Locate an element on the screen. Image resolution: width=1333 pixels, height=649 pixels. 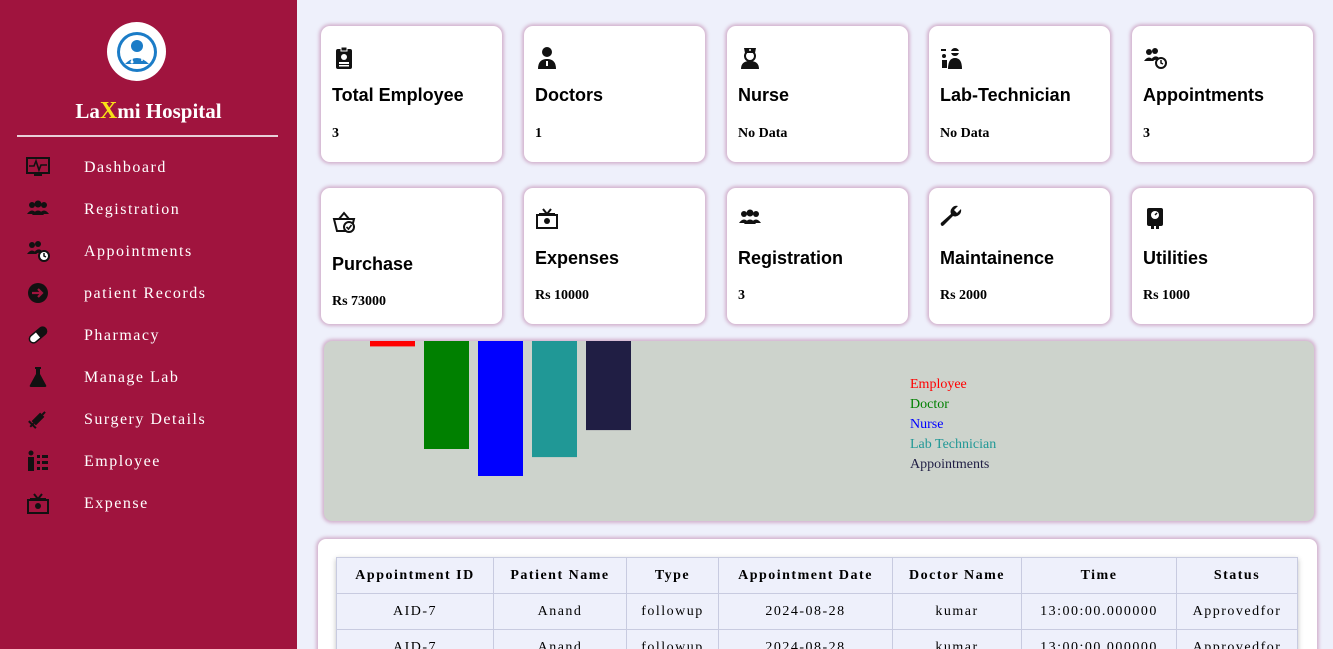
sidebar-item-expense: Expense is located at coordinates (148, 507).